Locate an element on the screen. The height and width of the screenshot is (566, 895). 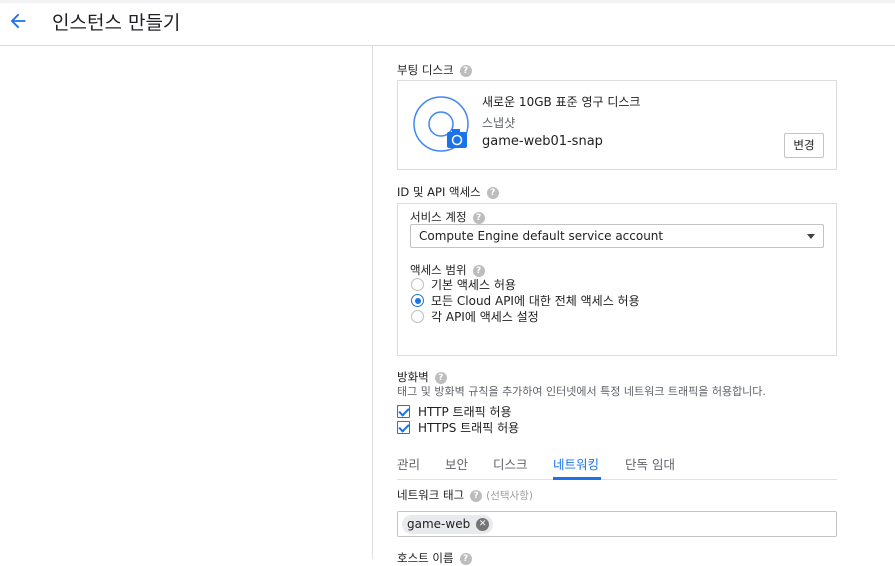
page-title: 인스턴스 만들기 is located at coordinates (116, 23).